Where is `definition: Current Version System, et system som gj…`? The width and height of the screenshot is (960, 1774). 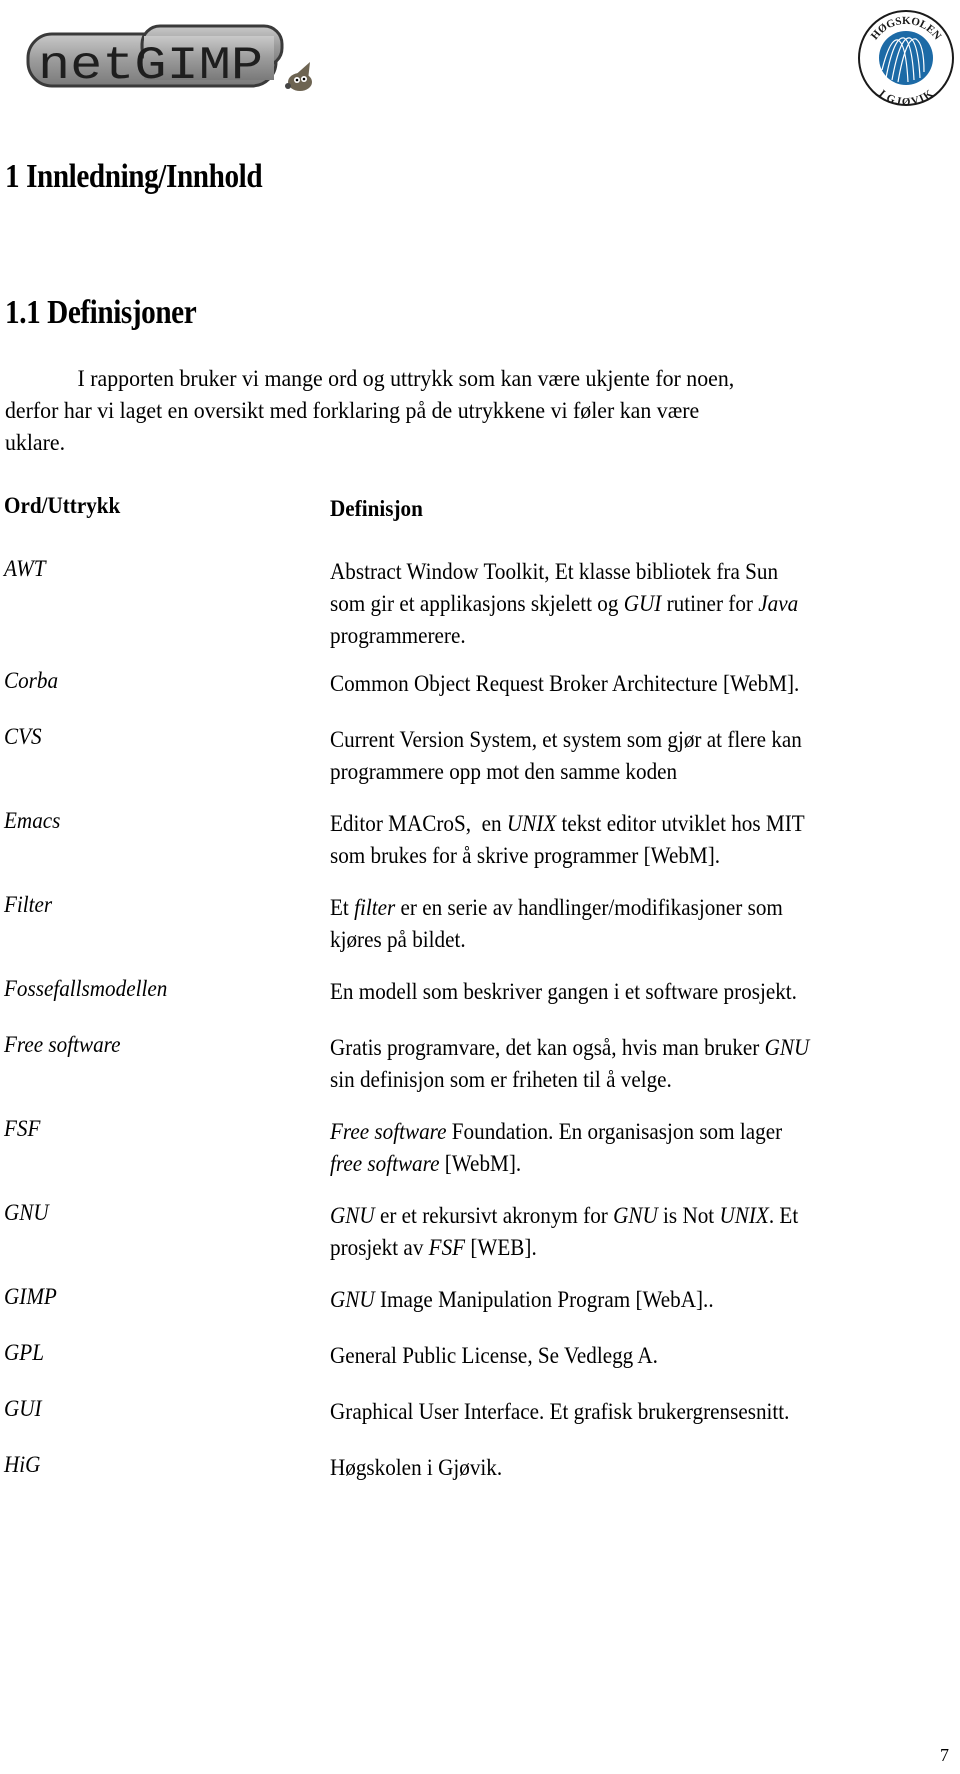 definition: Current Version System, et system som gj… is located at coordinates (627, 756).